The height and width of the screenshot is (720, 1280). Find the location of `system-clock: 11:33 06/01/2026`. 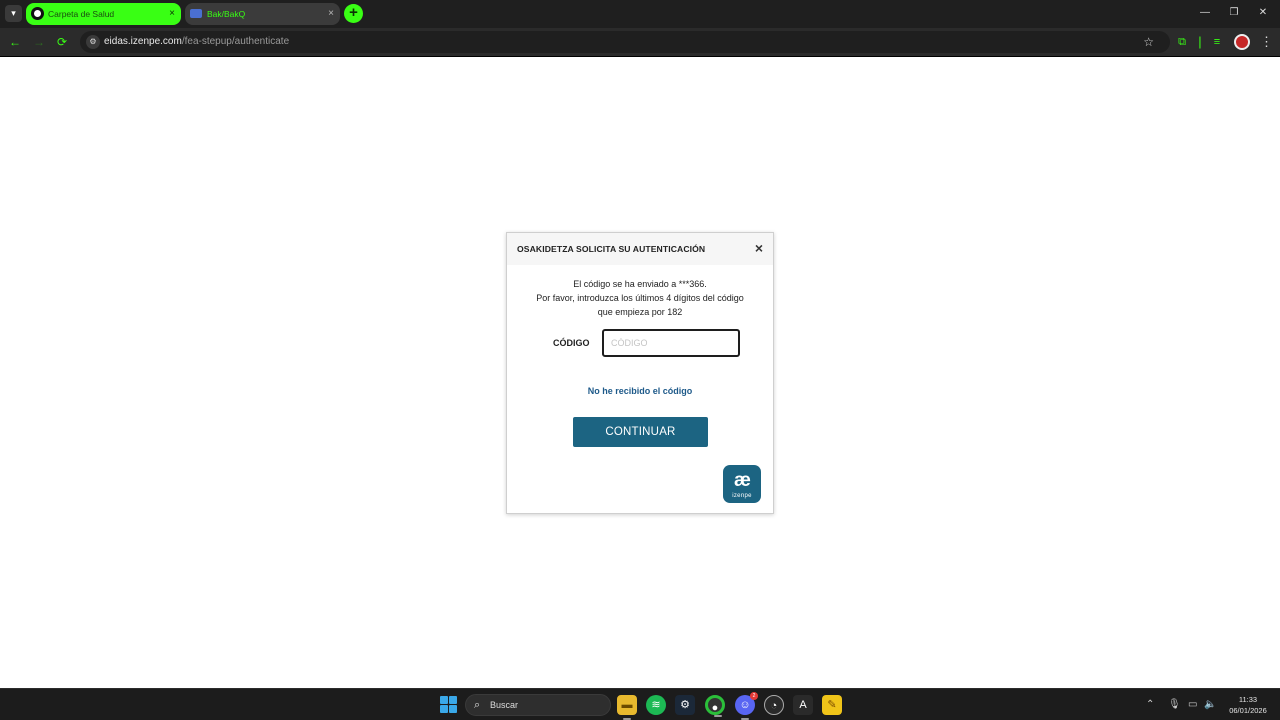

system-clock: 11:33 06/01/2026 is located at coordinates (1248, 705).